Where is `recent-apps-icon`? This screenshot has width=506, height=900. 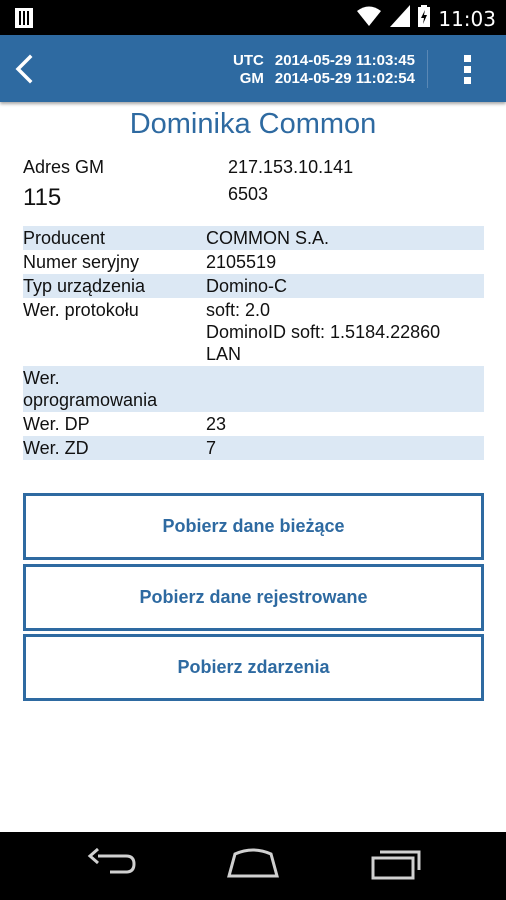
recent-apps-icon is located at coordinates (396, 866).